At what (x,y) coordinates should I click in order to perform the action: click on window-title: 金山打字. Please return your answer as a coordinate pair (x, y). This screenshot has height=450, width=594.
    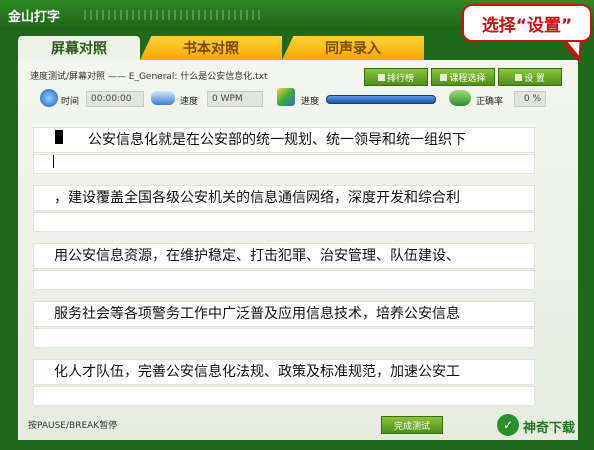
    Looking at the image, I should click on (34, 17).